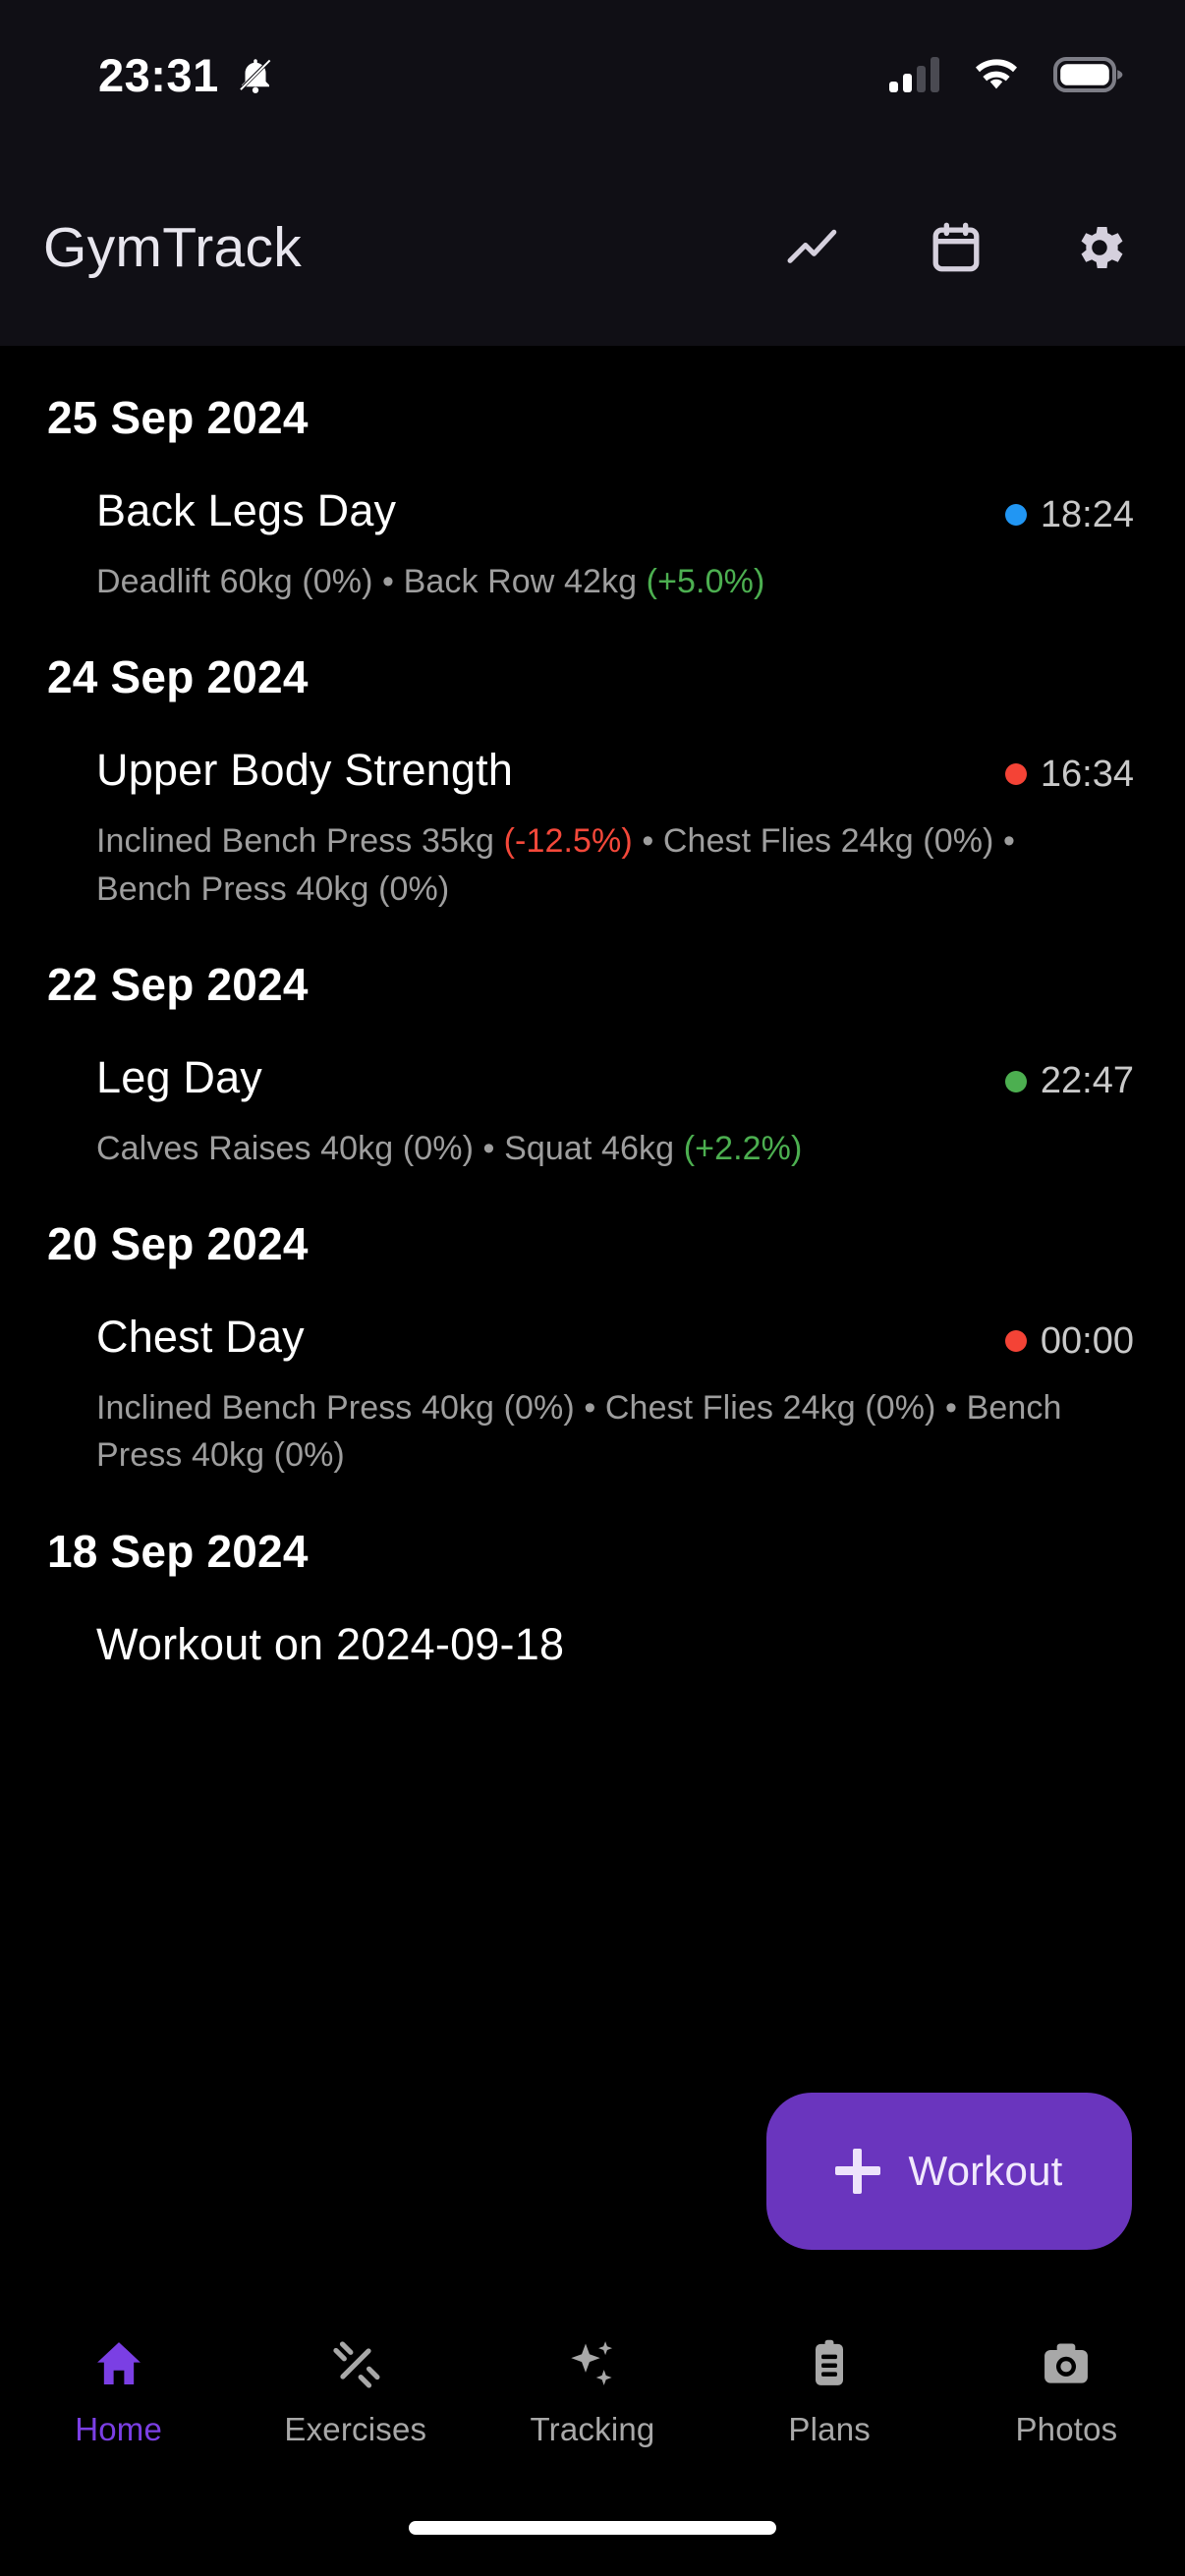  Describe the element at coordinates (592, 74) in the screenshot. I see `status-bar: 23:31` at that location.